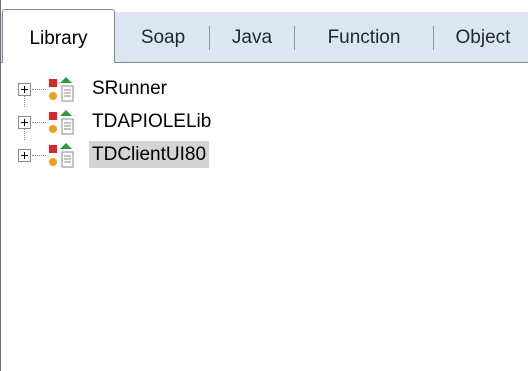 The width and height of the screenshot is (528, 371). What do you see at coordinates (151, 121) in the screenshot?
I see `tree-node-label: TDAPIOLELib` at bounding box center [151, 121].